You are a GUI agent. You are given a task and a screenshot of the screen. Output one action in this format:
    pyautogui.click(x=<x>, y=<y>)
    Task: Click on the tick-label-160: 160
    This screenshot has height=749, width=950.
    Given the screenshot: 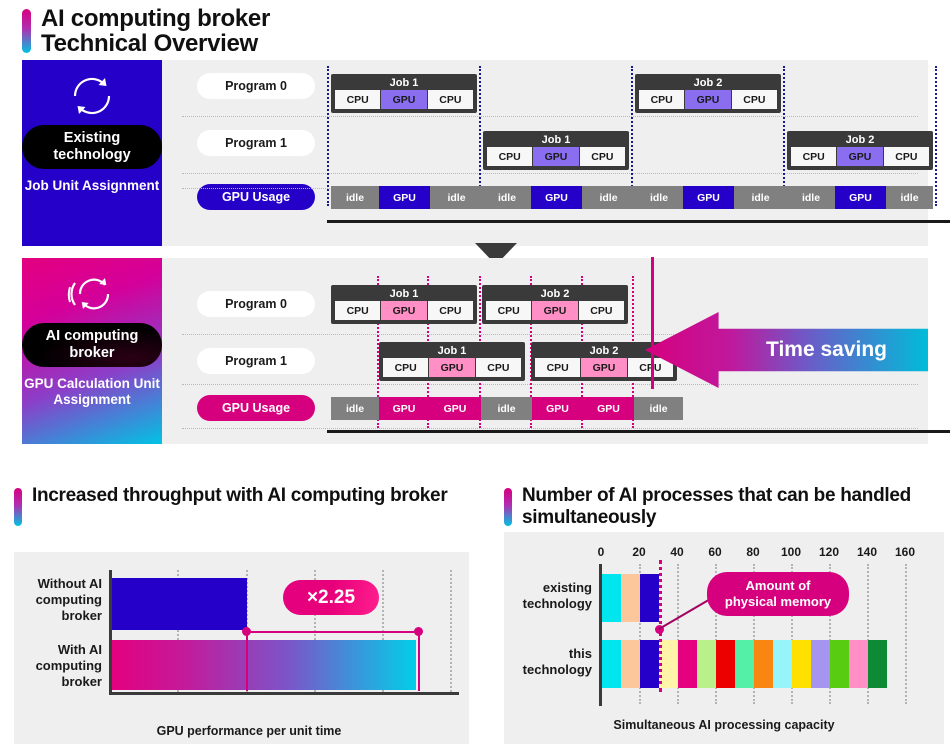 What is the action you would take?
    pyautogui.click(x=905, y=552)
    